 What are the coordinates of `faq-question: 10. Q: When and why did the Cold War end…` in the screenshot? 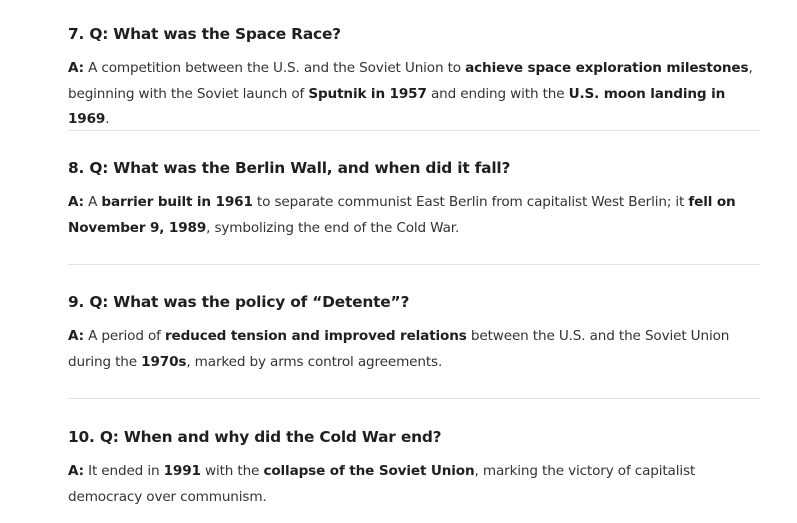 It's located at (255, 437).